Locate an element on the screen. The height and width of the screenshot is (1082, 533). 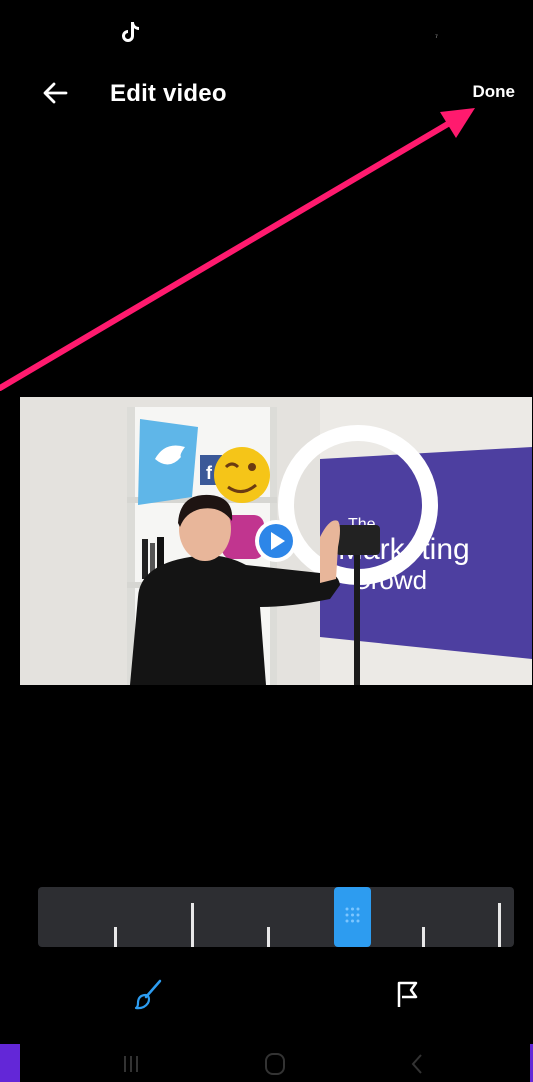
page-title: Edit video is located at coordinates (168, 93).